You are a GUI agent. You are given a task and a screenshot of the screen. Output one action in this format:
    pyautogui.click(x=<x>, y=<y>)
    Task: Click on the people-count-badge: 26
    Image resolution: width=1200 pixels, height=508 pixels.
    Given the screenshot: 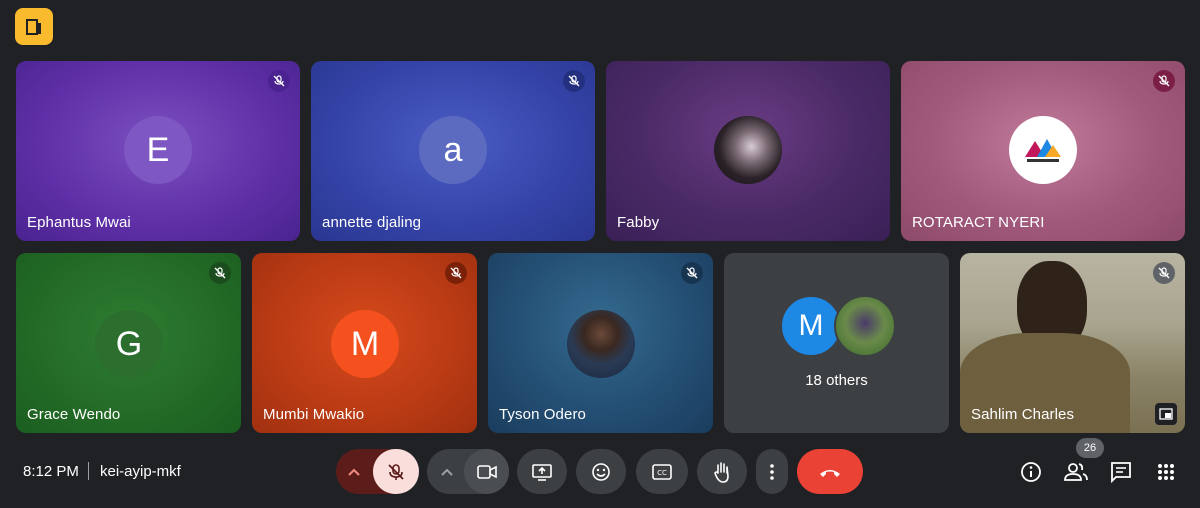 What is the action you would take?
    pyautogui.click(x=1090, y=448)
    